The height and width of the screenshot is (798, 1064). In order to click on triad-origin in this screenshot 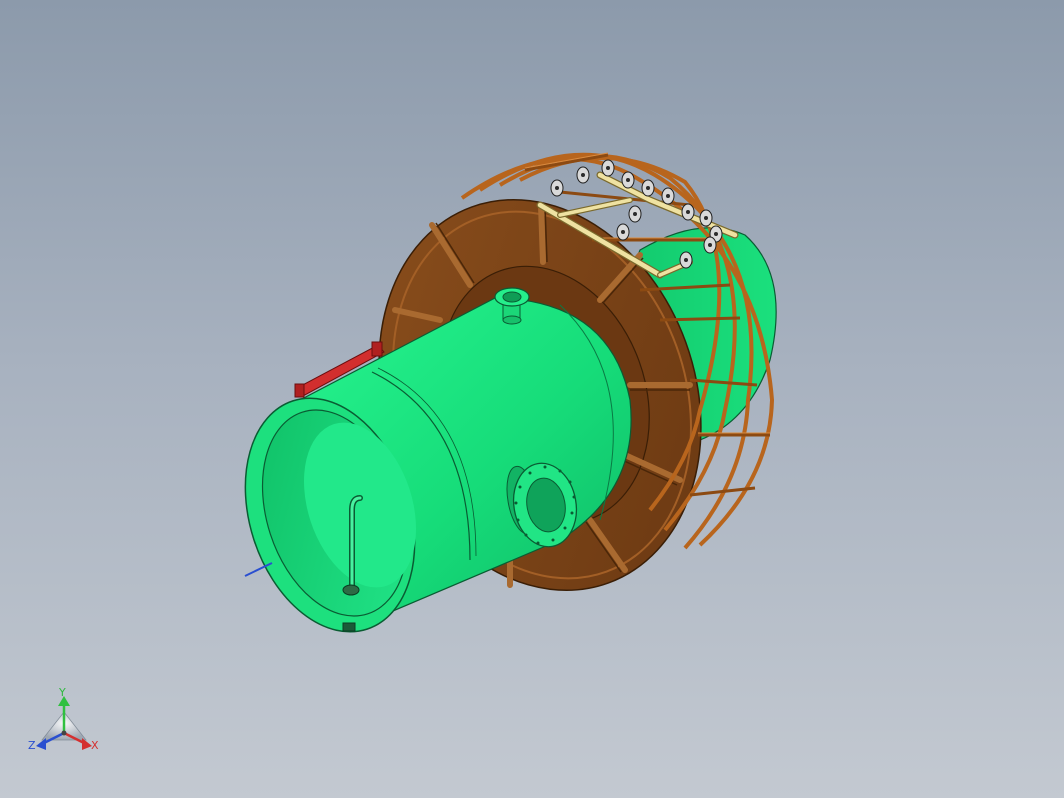, I will do `click(64, 733)`.